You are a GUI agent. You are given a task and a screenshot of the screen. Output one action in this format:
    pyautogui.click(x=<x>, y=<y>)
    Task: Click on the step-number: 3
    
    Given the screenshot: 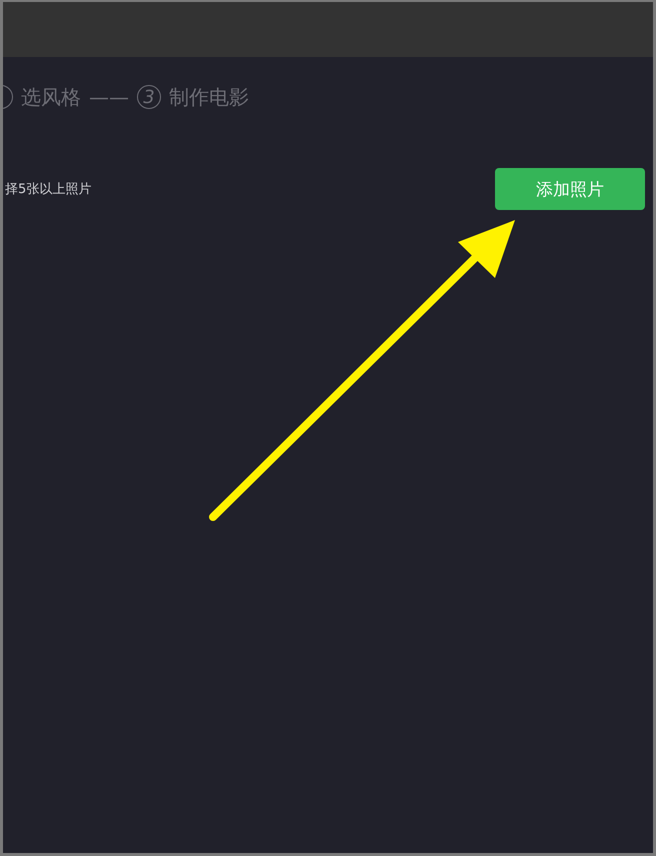 What is the action you would take?
    pyautogui.click(x=149, y=97)
    